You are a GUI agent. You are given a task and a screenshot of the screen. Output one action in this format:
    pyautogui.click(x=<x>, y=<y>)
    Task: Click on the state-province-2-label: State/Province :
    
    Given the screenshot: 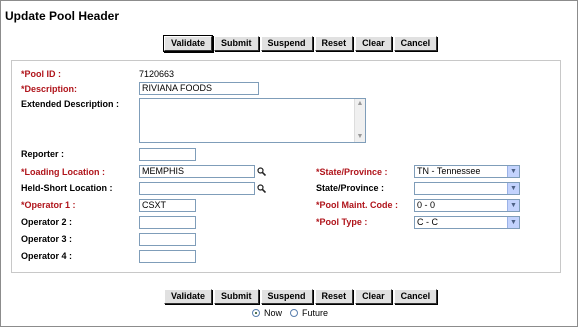 What is the action you would take?
    pyautogui.click(x=350, y=188)
    